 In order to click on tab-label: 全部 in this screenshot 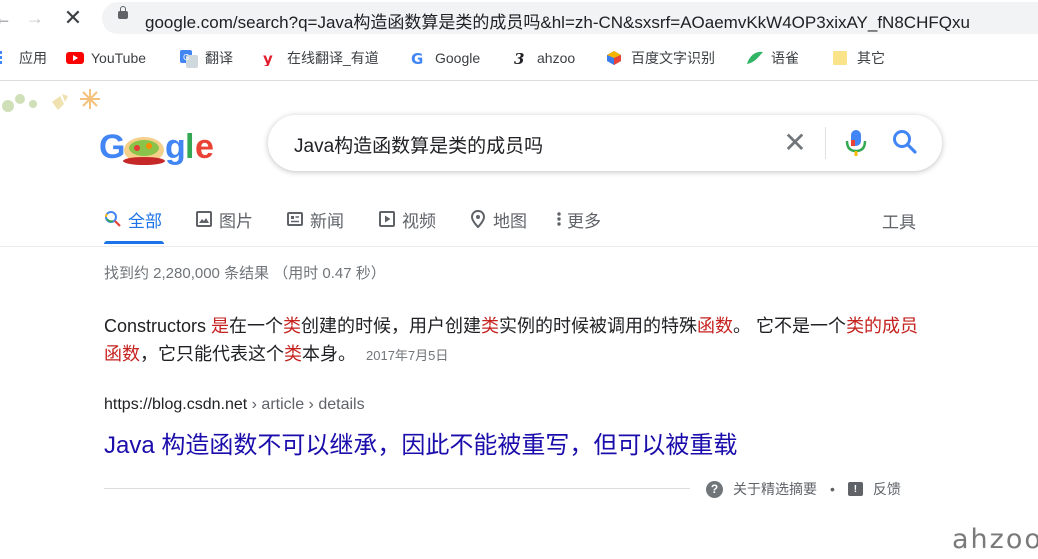, I will do `click(145, 221)`.